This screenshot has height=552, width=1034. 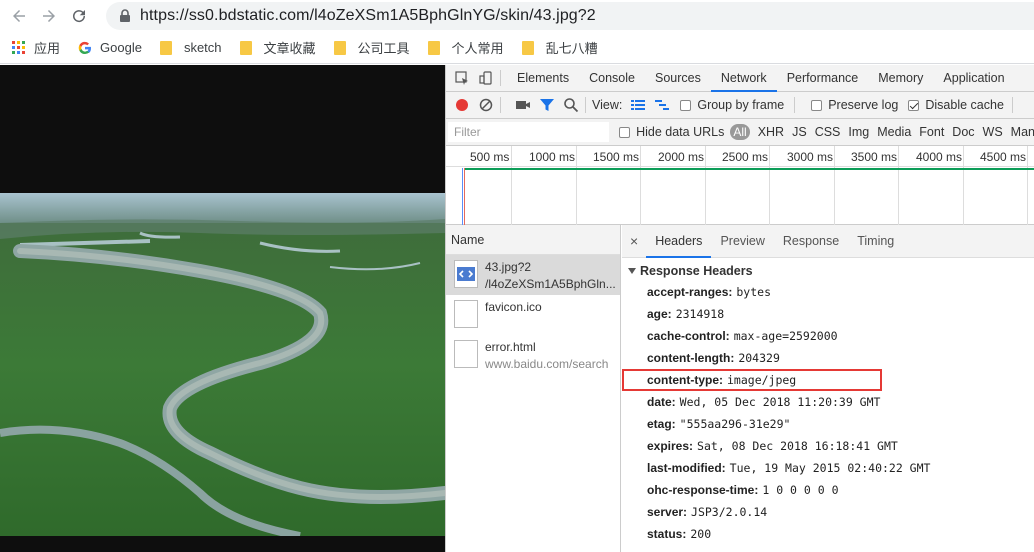 What do you see at coordinates (559, 47) in the screenshot?
I see `bookmark-misc: 乱七八糟` at bounding box center [559, 47].